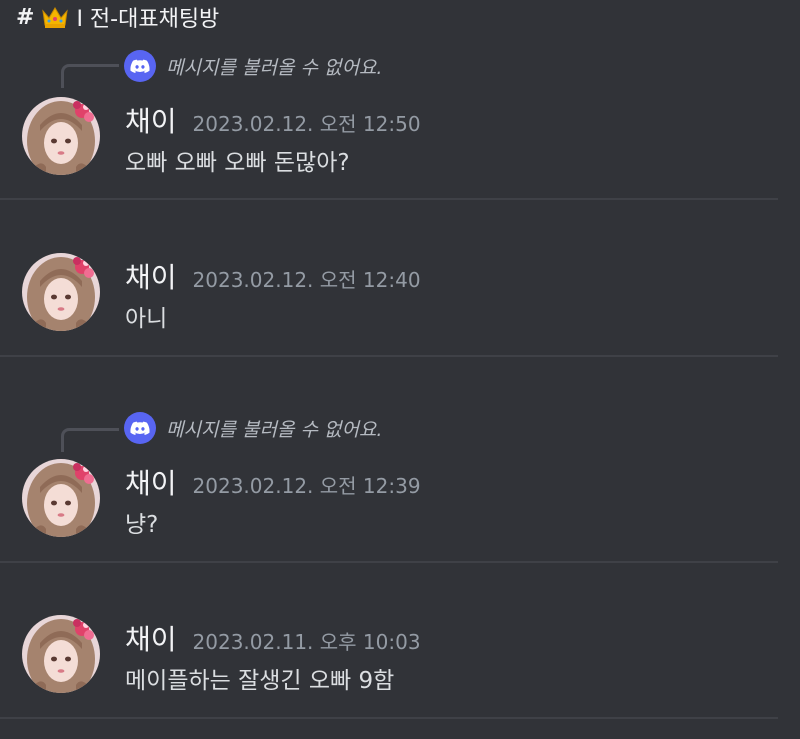  I want to click on message-content: 냥?, so click(142, 525).